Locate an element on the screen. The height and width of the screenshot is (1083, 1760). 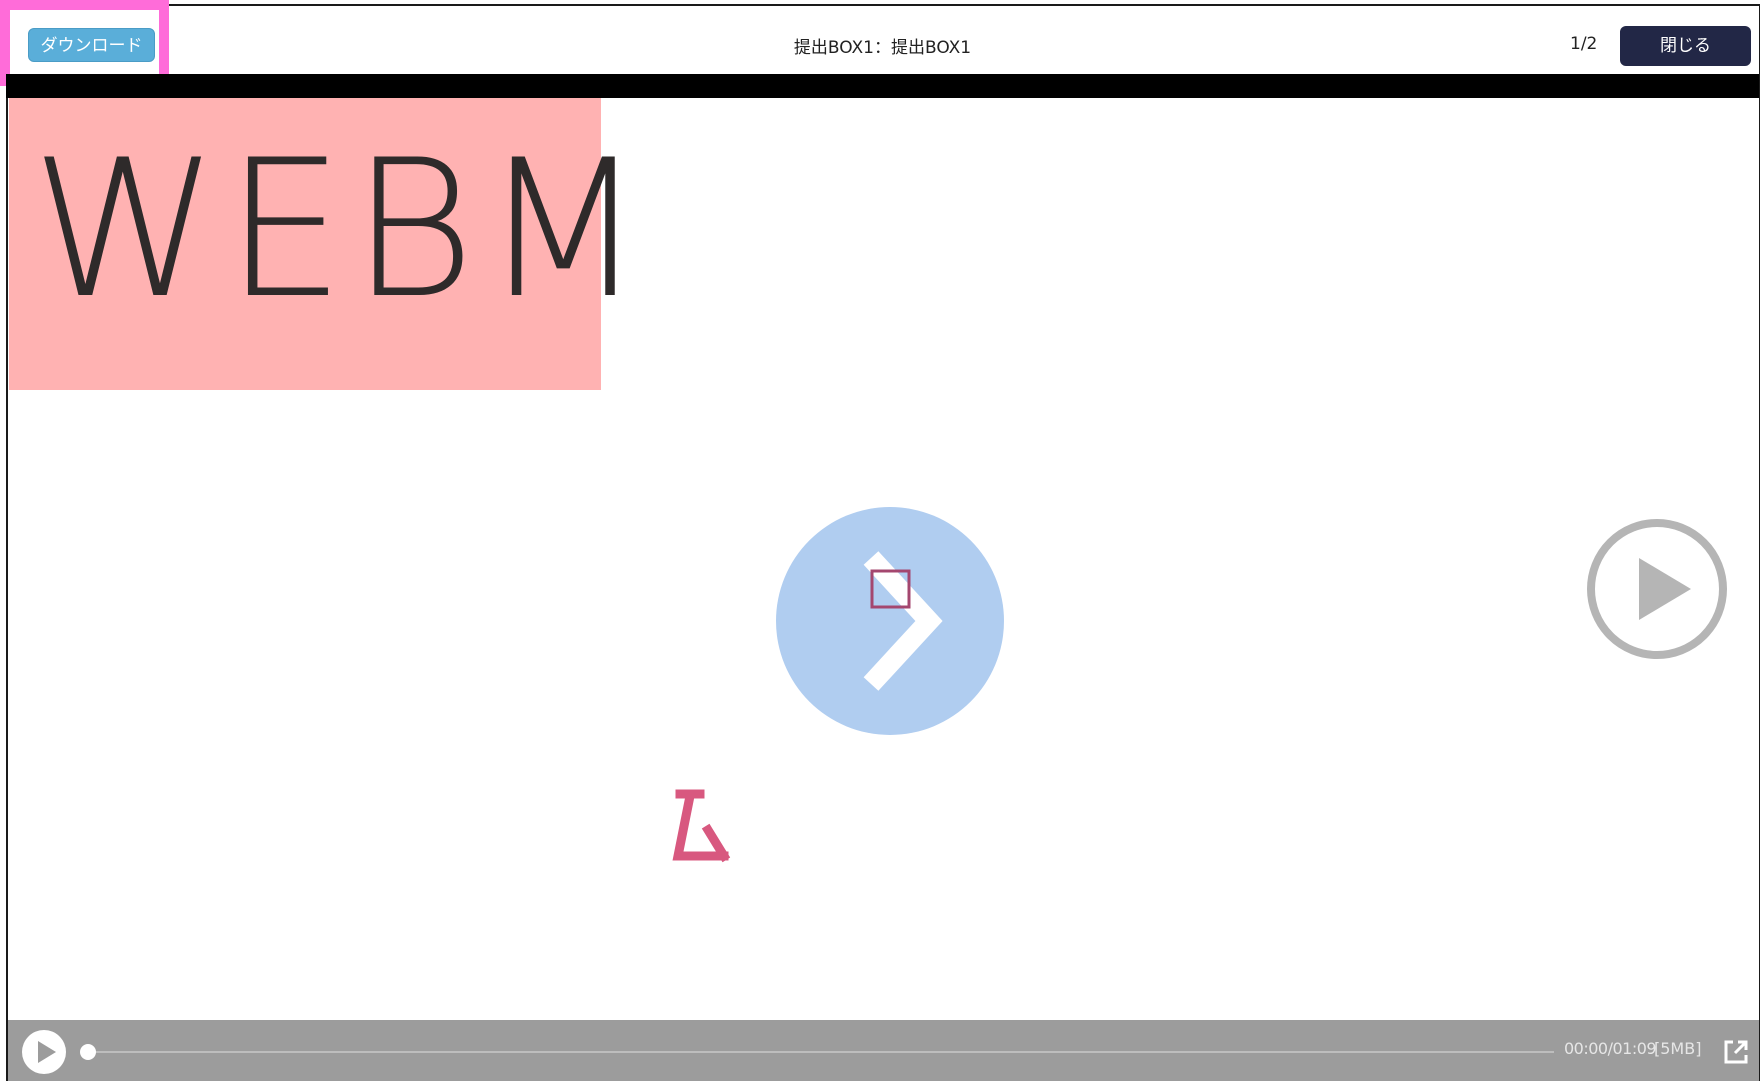
progress-track is located at coordinates (821, 1052).